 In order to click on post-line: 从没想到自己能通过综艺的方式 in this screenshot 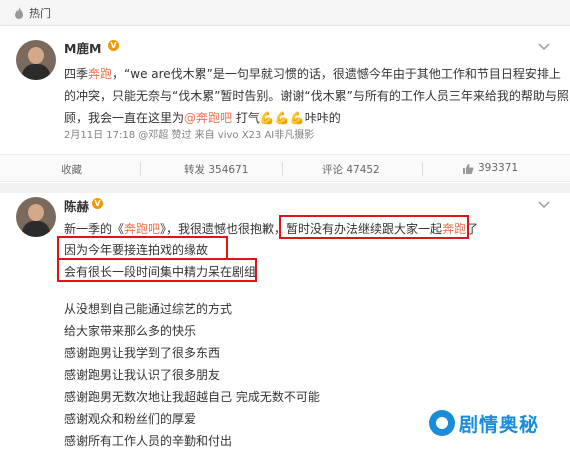, I will do `click(148, 309)`.